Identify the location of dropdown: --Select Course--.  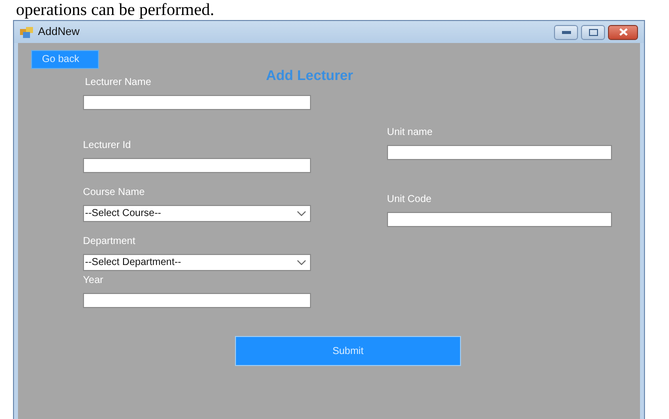
(197, 213).